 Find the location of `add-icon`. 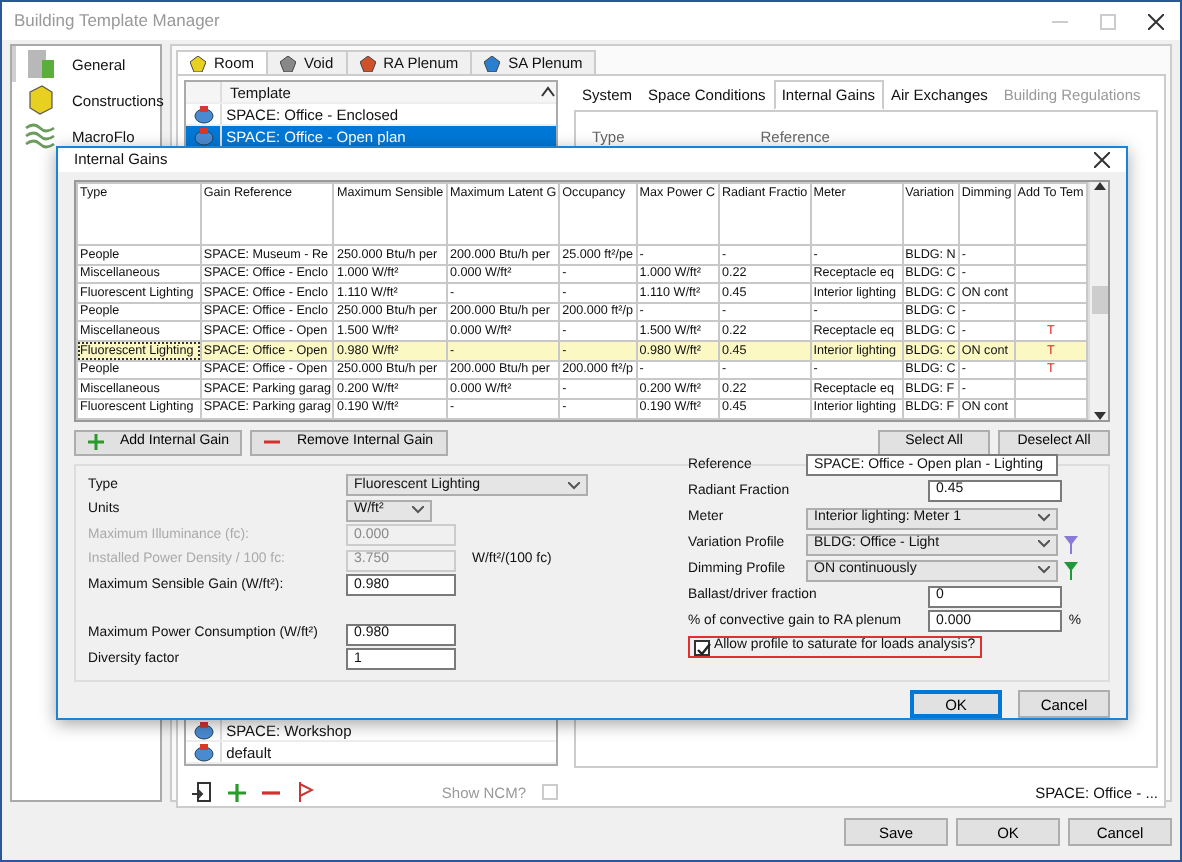

add-icon is located at coordinates (237, 792).